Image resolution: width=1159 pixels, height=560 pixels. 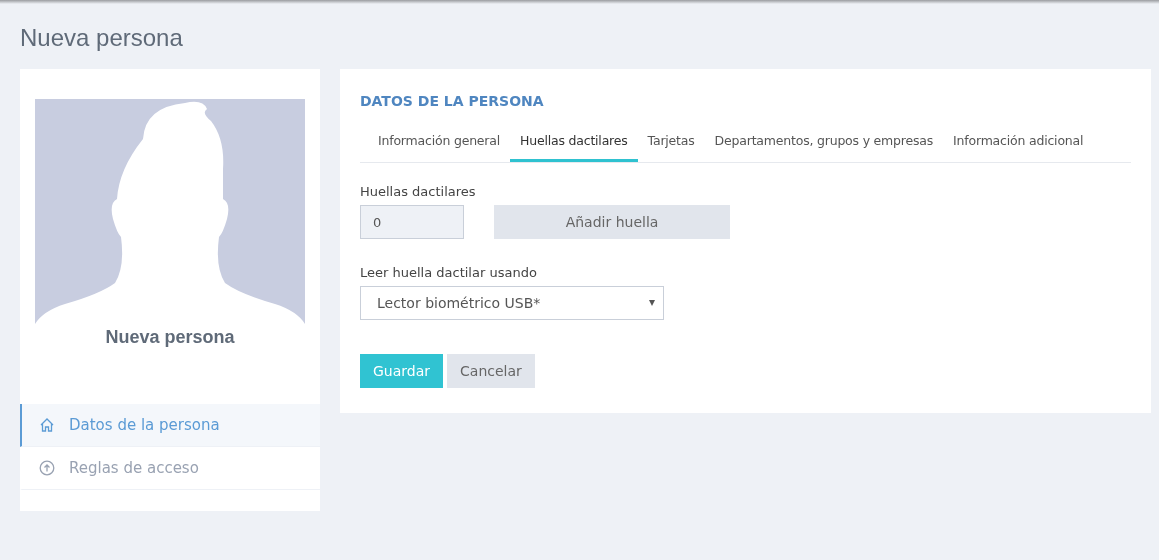 What do you see at coordinates (418, 191) in the screenshot?
I see `field-label: Huellas dactilares` at bounding box center [418, 191].